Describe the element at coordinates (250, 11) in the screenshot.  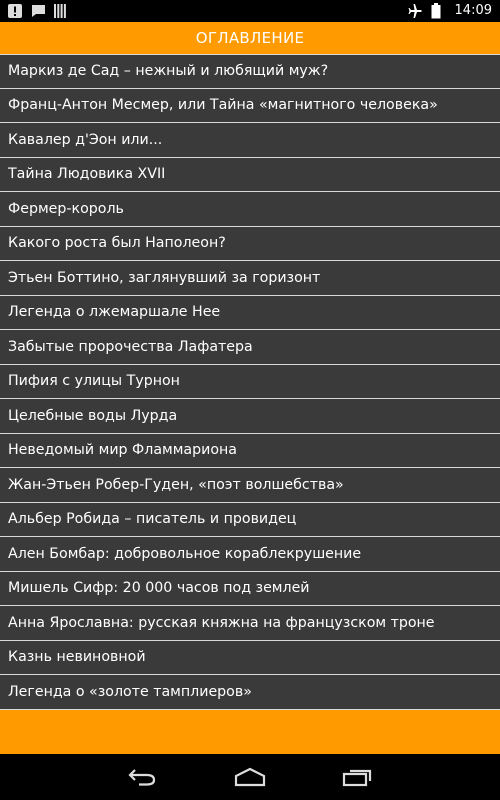
I see `status-bar: 14:09` at that location.